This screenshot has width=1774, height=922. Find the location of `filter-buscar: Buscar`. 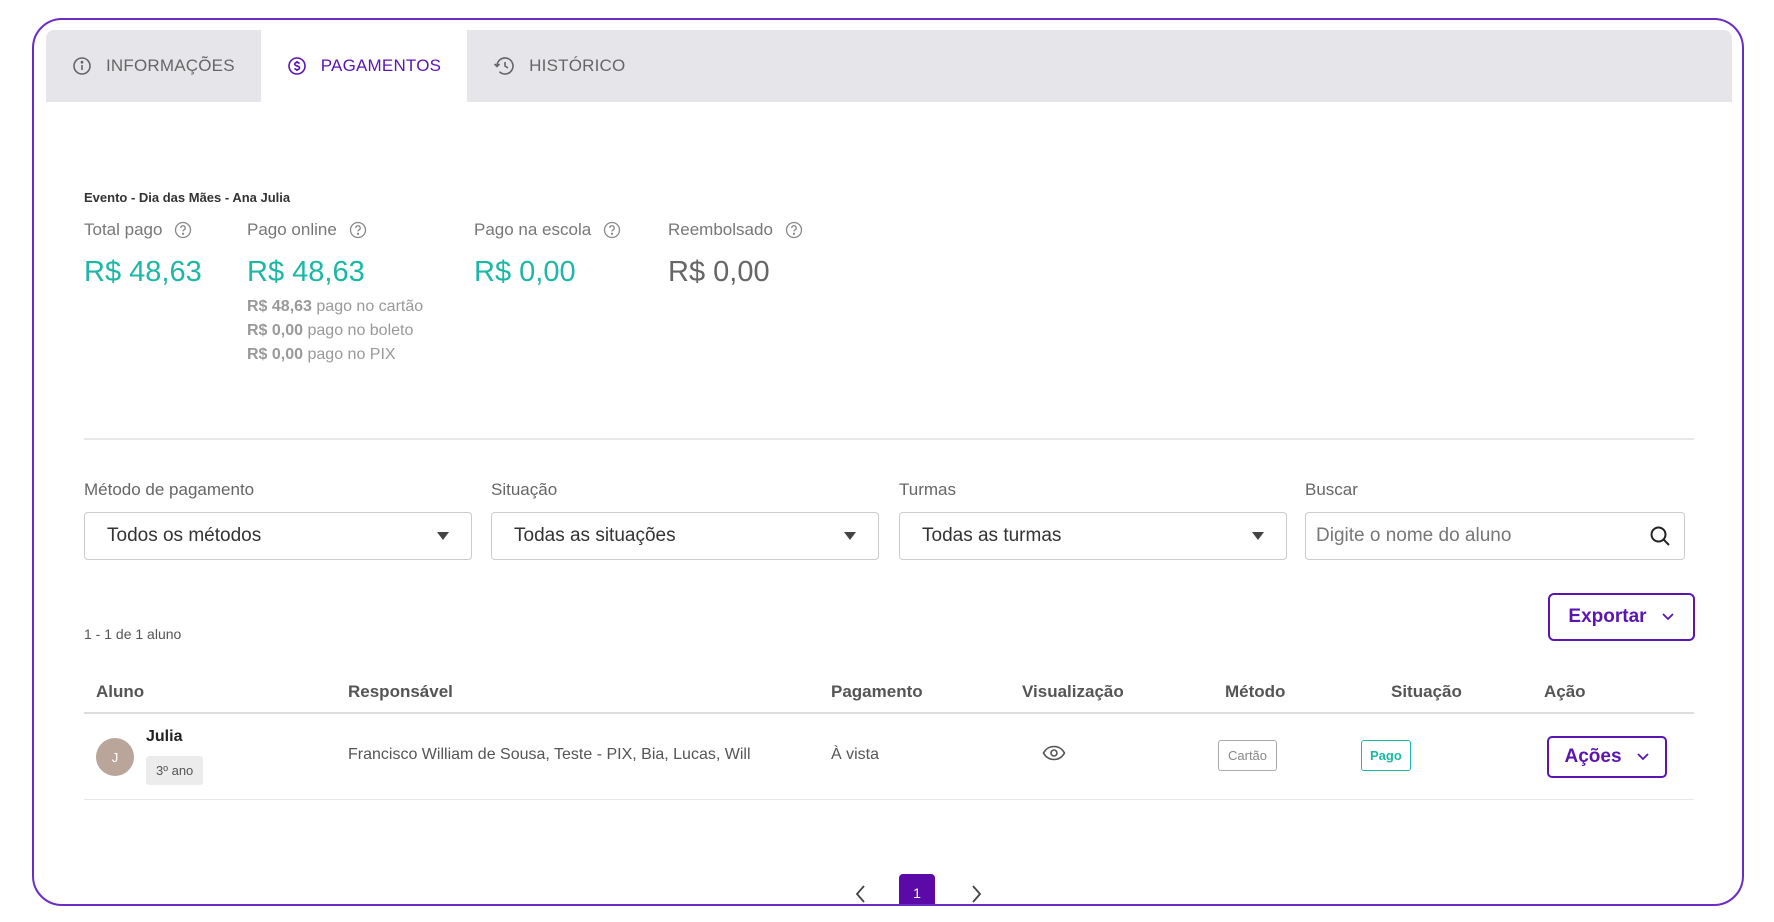

filter-buscar: Buscar is located at coordinates (1495, 520).